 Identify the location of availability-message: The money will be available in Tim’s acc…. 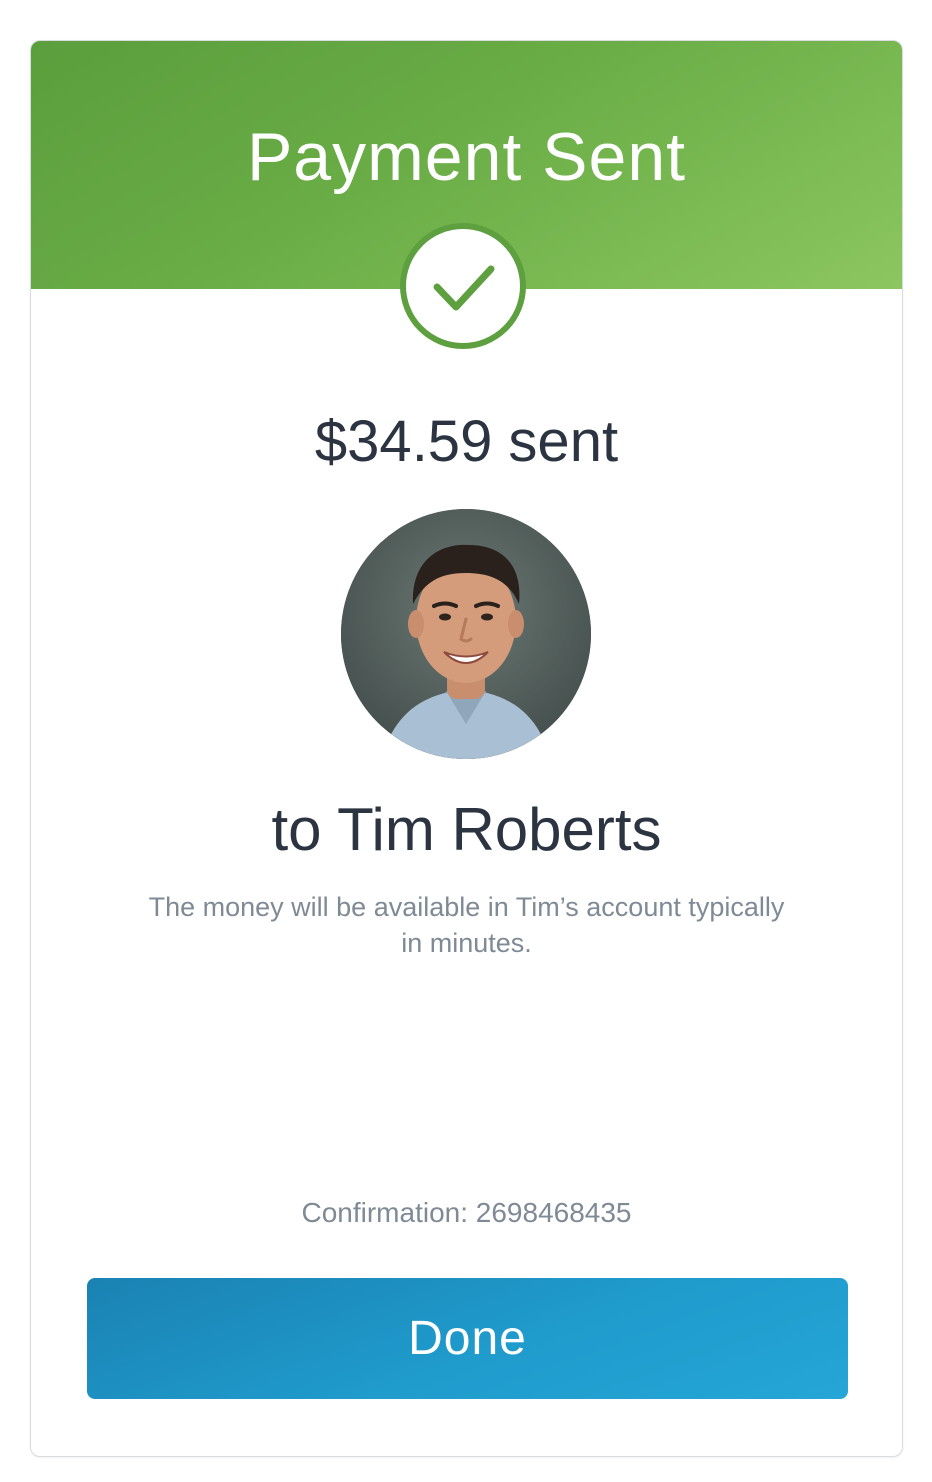
(466, 925).